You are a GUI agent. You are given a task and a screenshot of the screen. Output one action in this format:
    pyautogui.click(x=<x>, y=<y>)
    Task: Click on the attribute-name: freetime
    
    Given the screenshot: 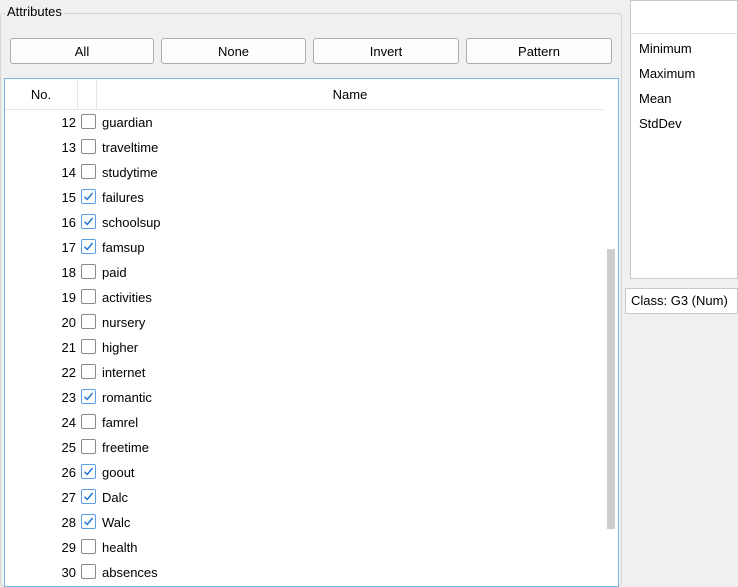 What is the action you would take?
    pyautogui.click(x=125, y=447)
    